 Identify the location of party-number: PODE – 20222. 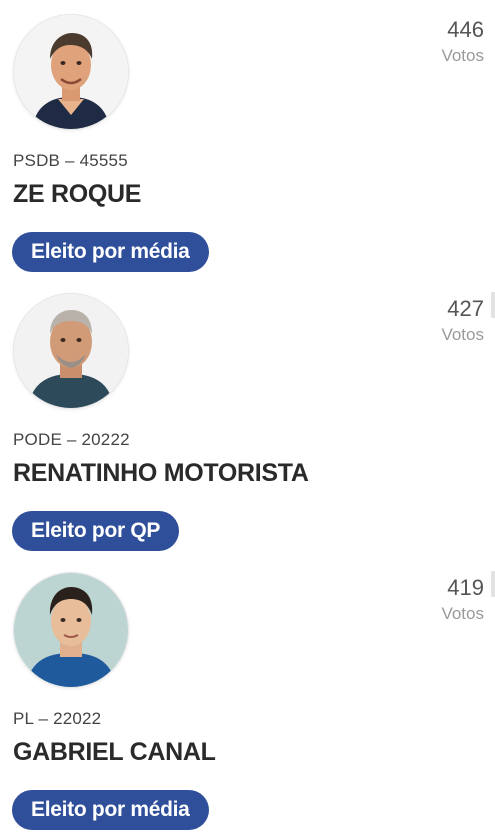
(71, 439).